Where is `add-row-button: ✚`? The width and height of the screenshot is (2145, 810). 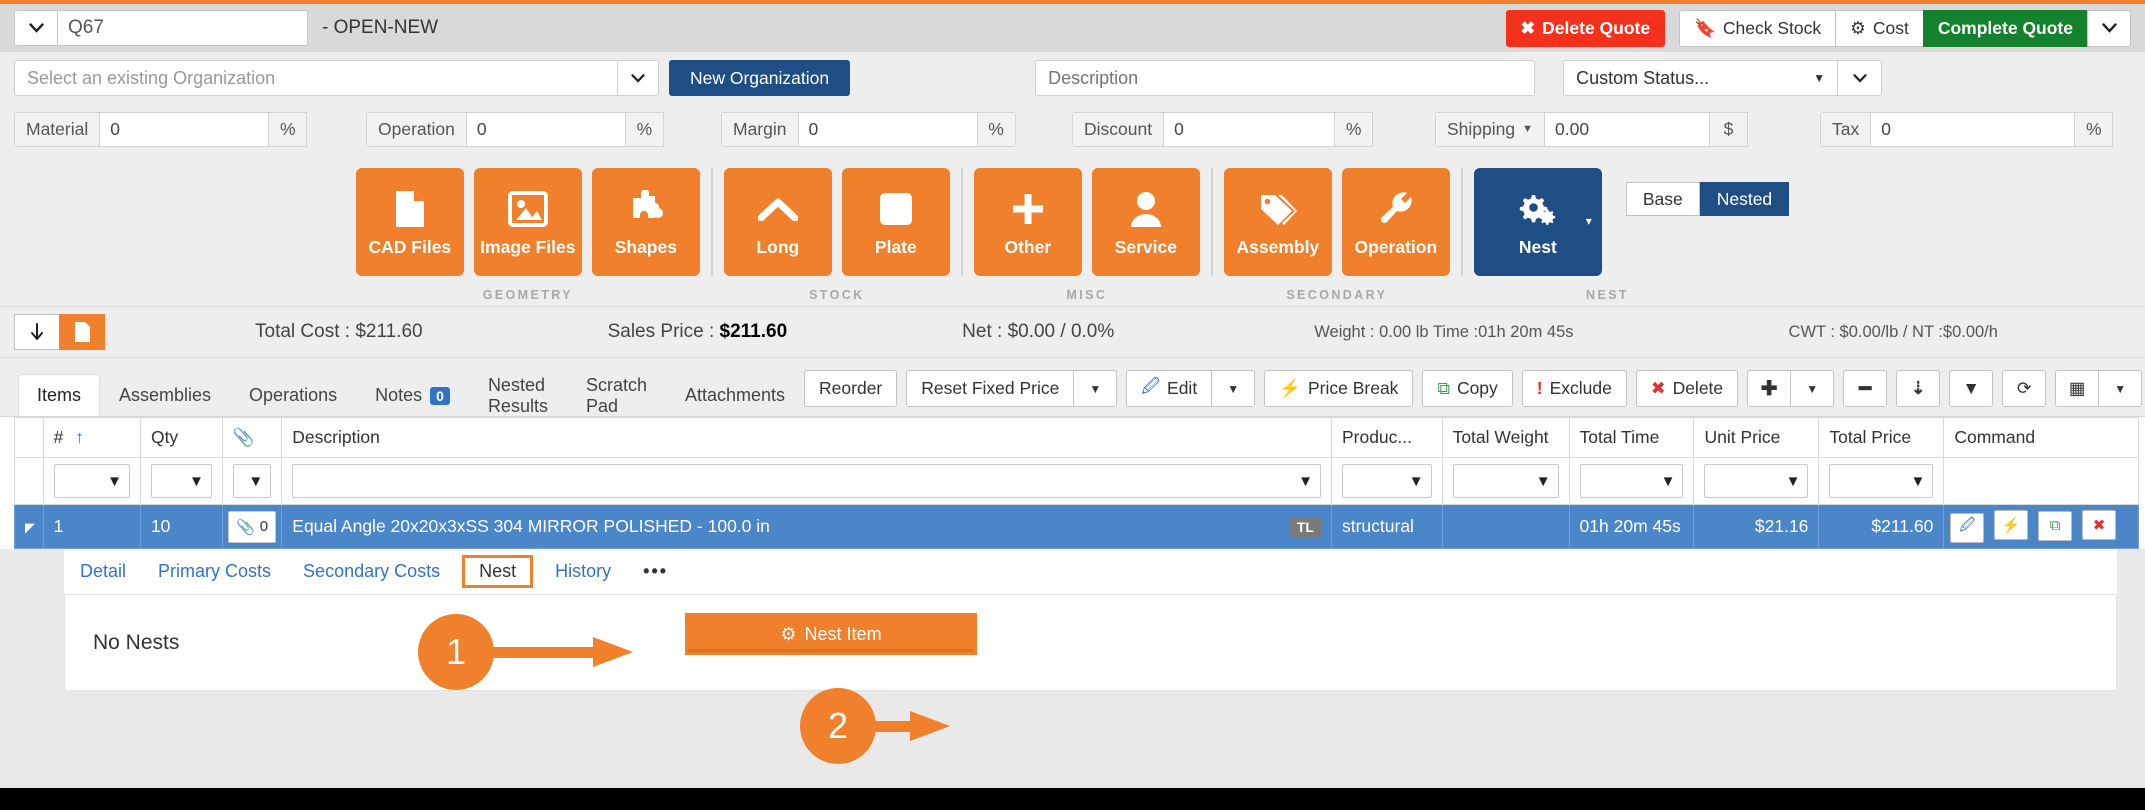
add-row-button: ✚ is located at coordinates (1769, 388).